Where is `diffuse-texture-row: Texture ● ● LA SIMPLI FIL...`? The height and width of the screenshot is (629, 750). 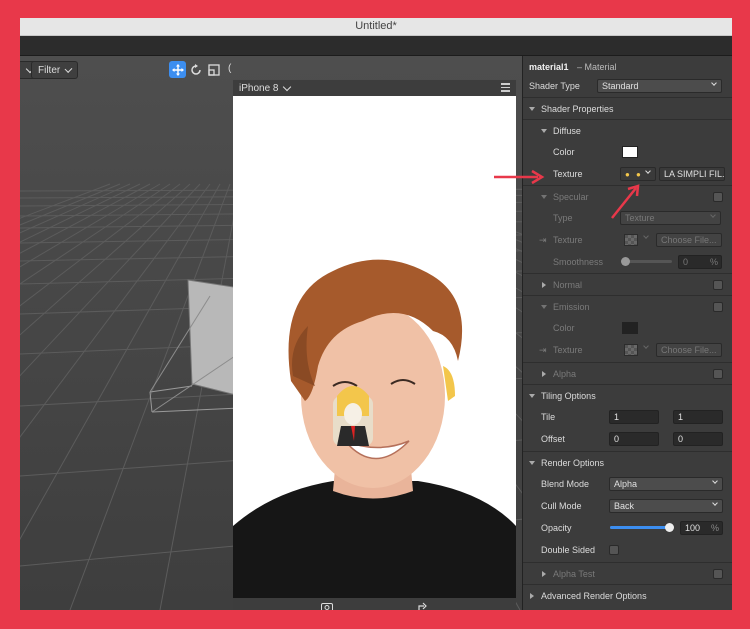 diffuse-texture-row: Texture ● ● LA SIMPLI FIL... is located at coordinates (627, 174).